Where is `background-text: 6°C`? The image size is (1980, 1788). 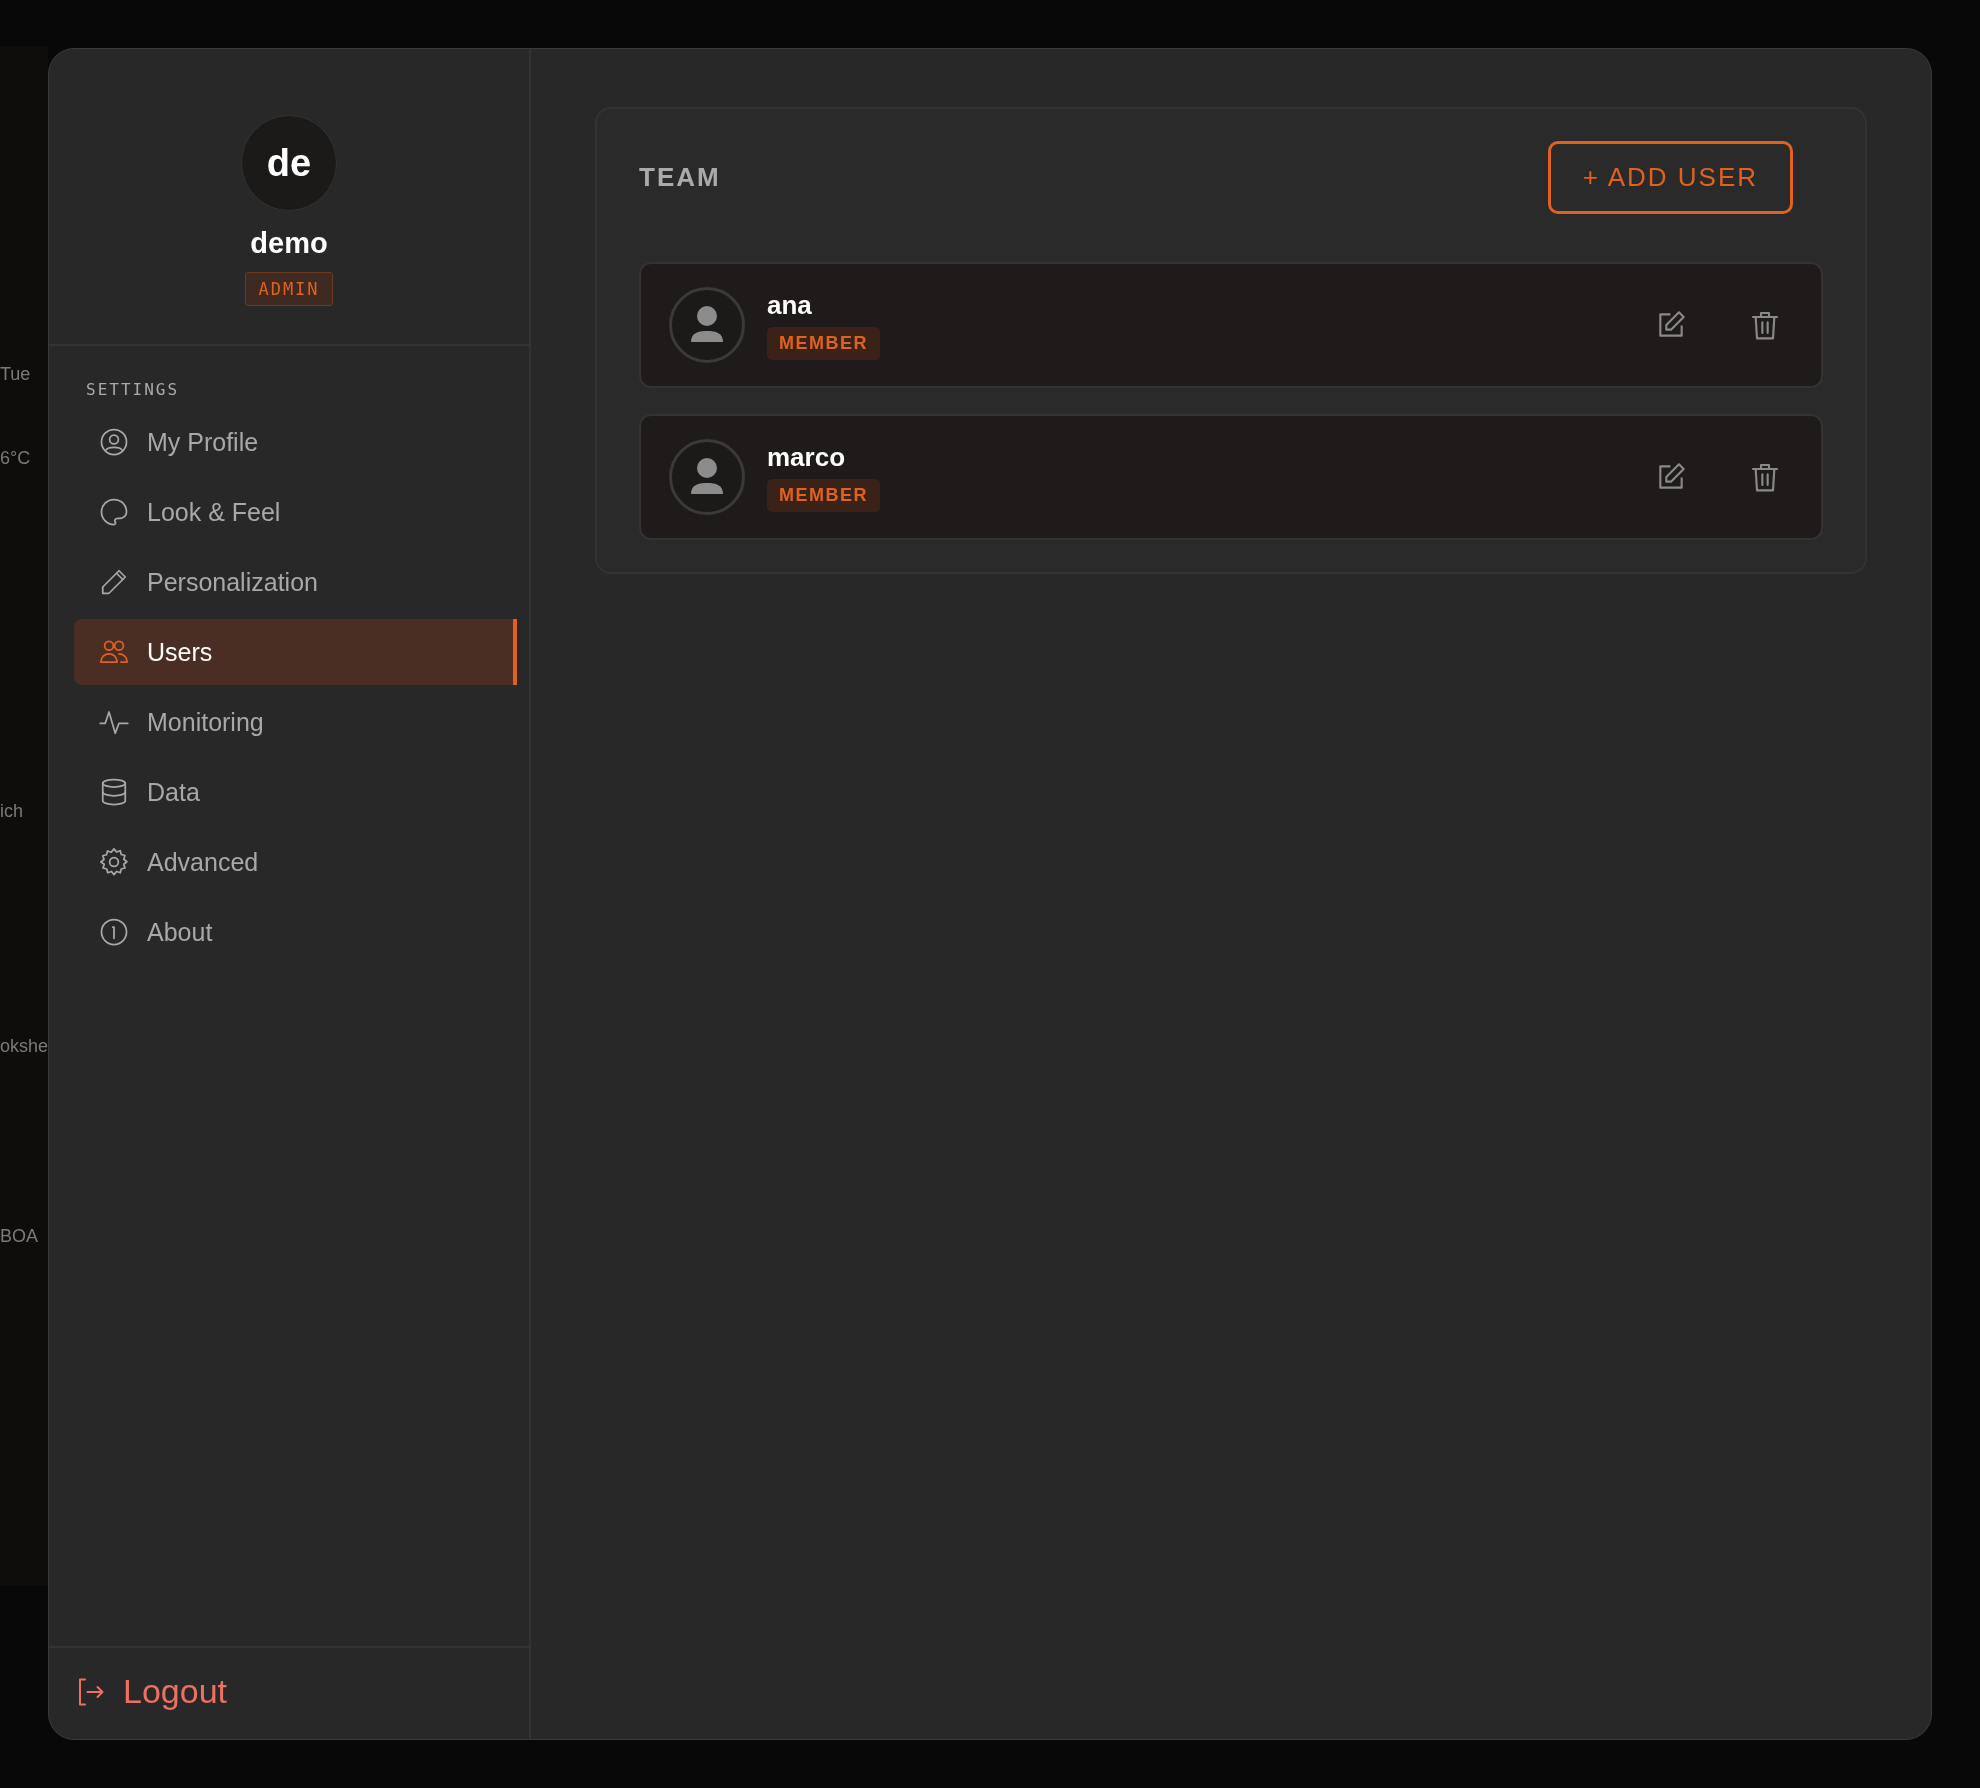
background-text: 6°C is located at coordinates (15, 458).